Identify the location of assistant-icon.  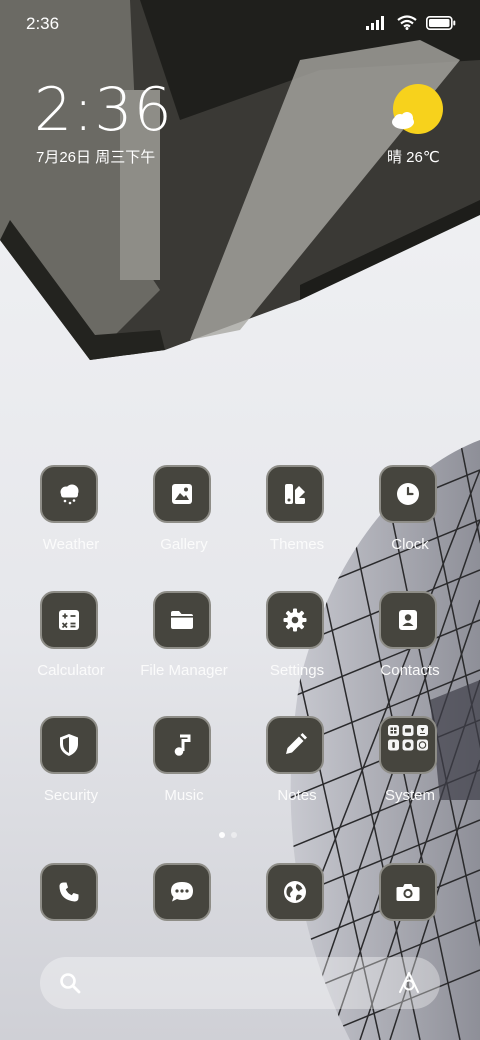
(409, 983).